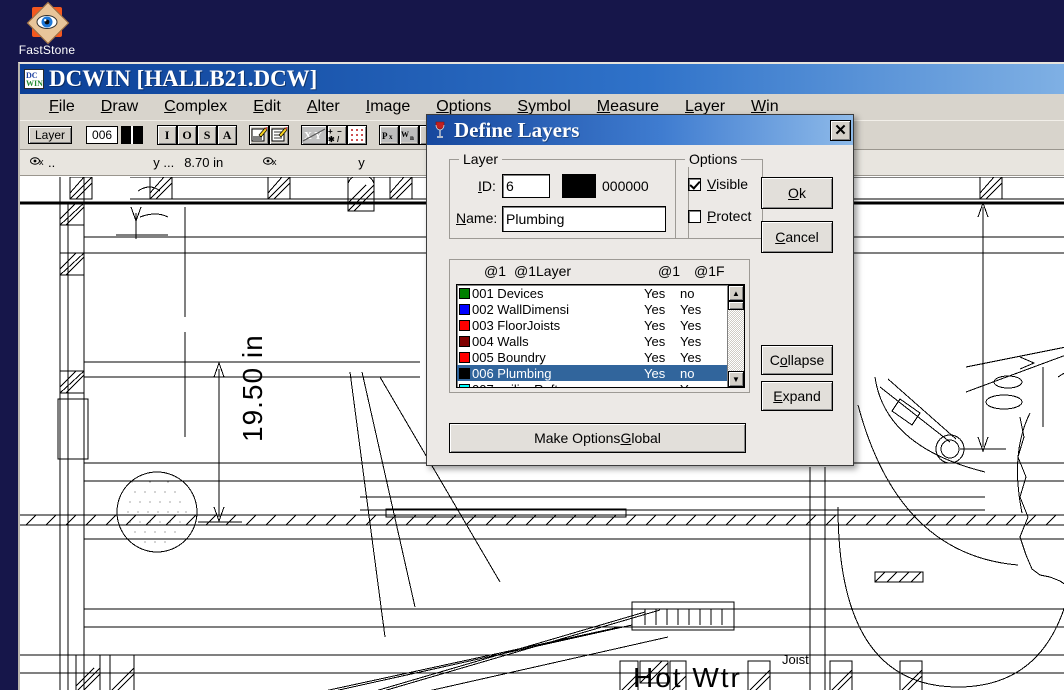  Describe the element at coordinates (592, 309) in the screenshot. I see `table-row: 002 WallDimensi Yes Yes` at that location.